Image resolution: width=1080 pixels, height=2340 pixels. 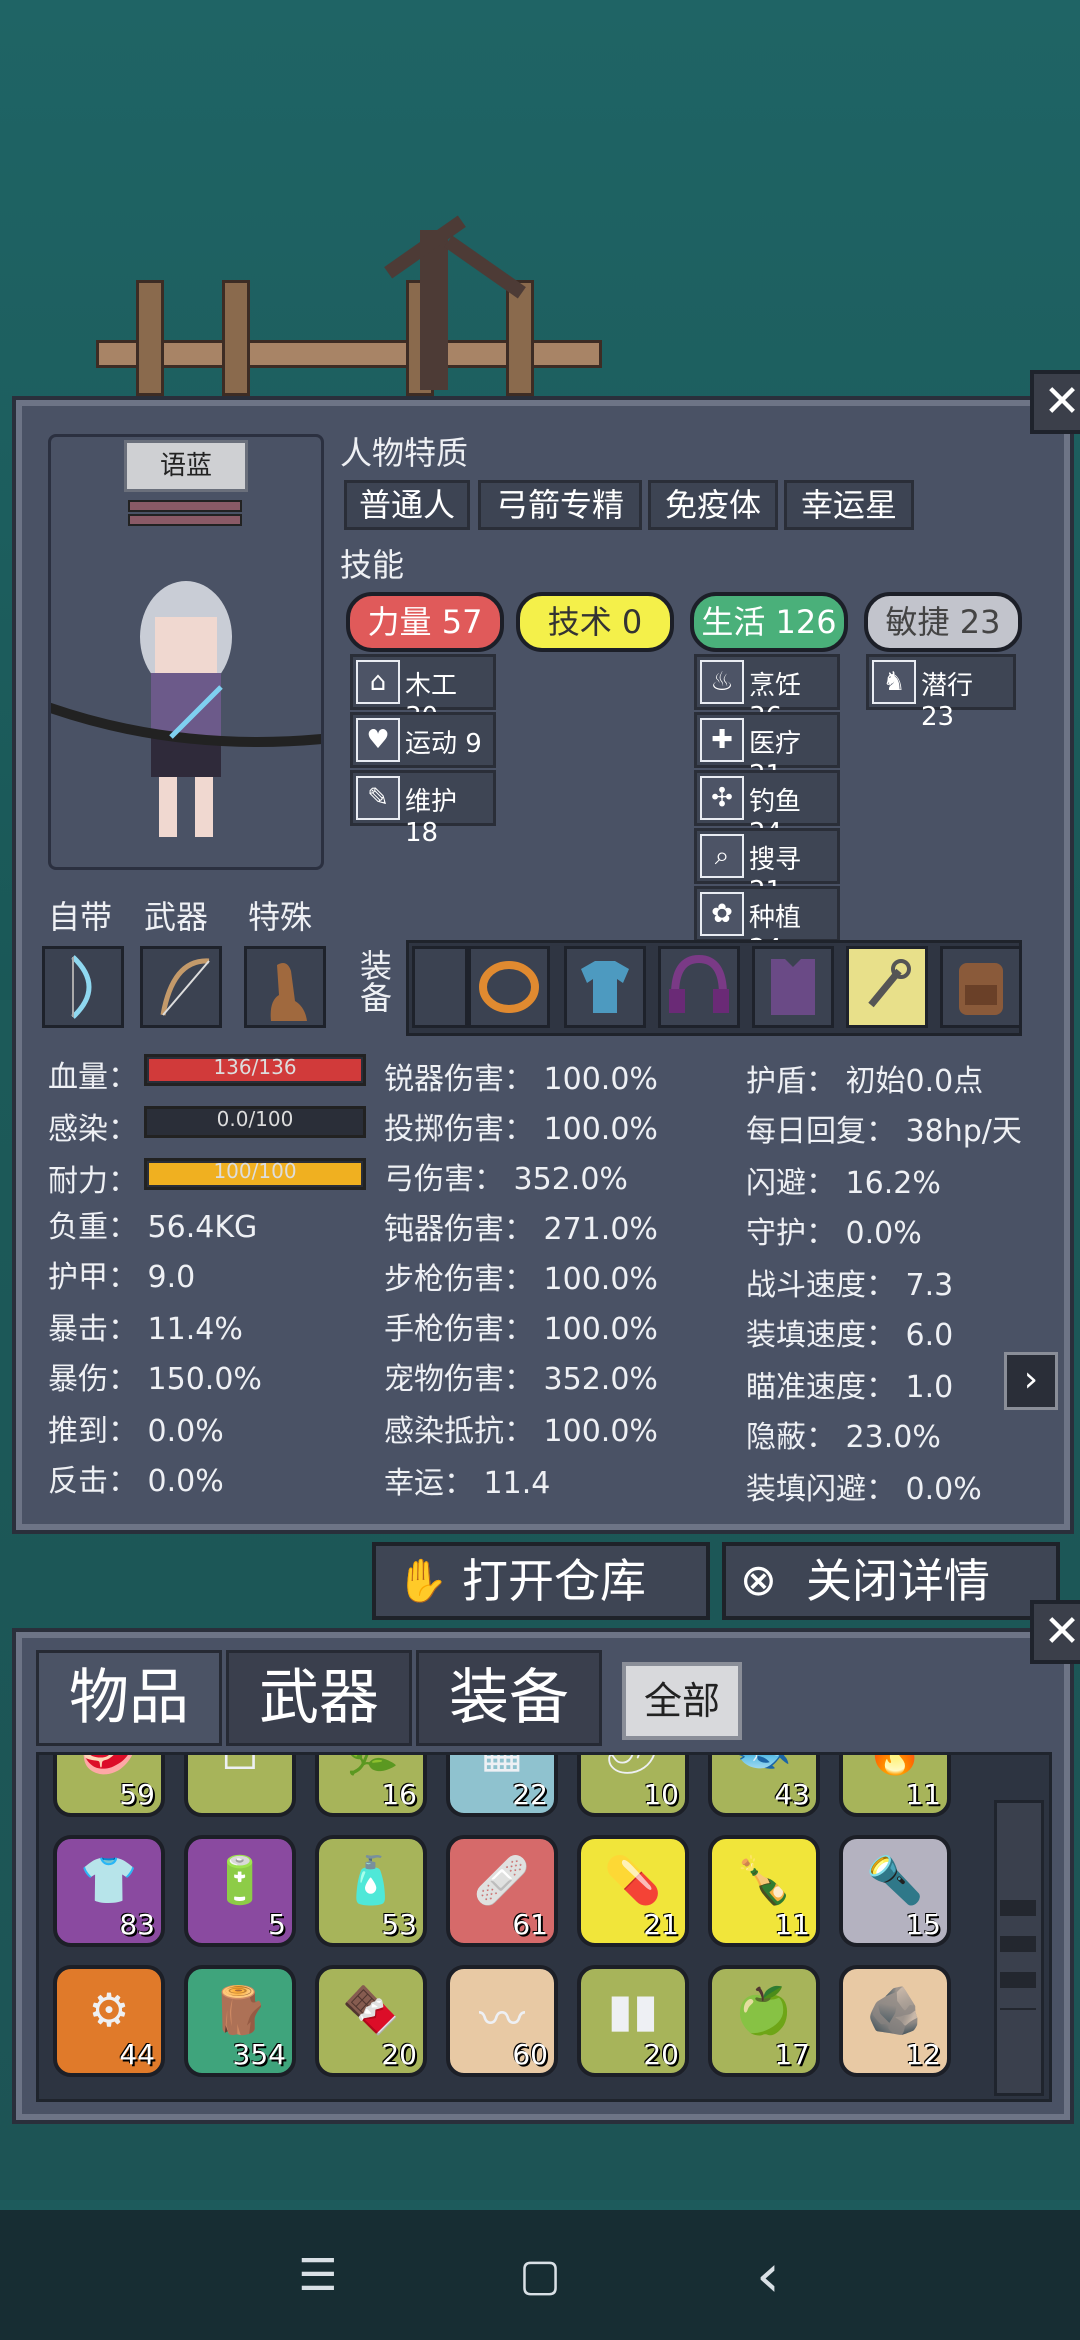 I want to click on inventory-close-icon: ✕, so click(x=1055, y=1632).